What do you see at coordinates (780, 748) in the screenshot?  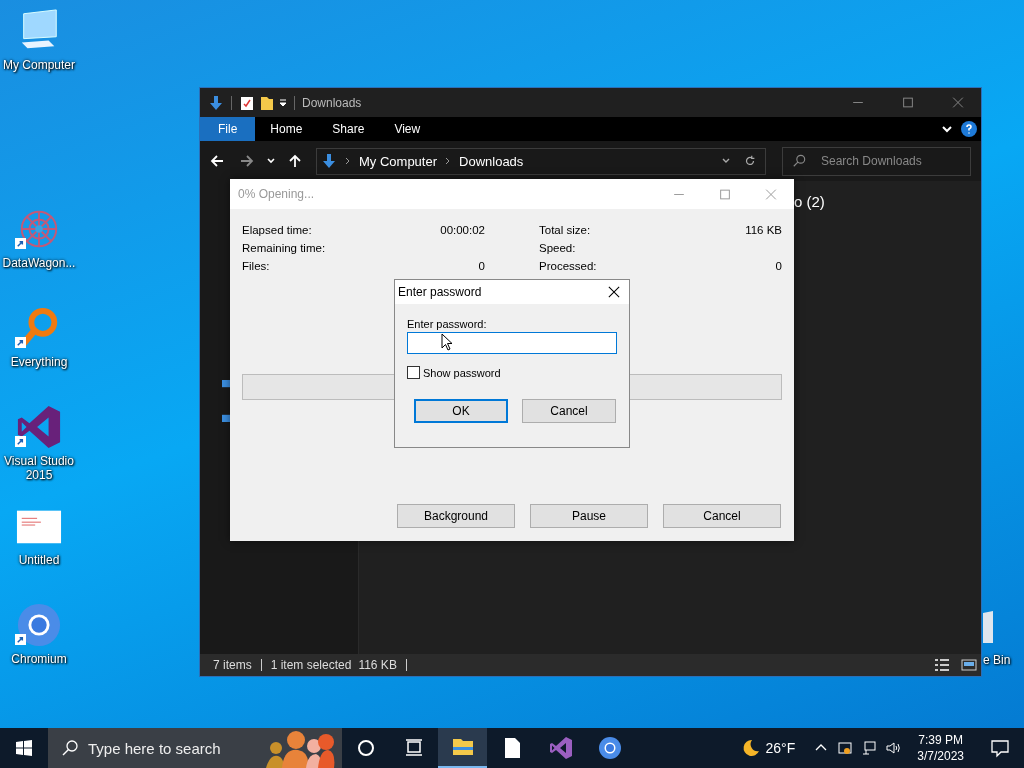 I see `weather-temperature: 26°F` at bounding box center [780, 748].